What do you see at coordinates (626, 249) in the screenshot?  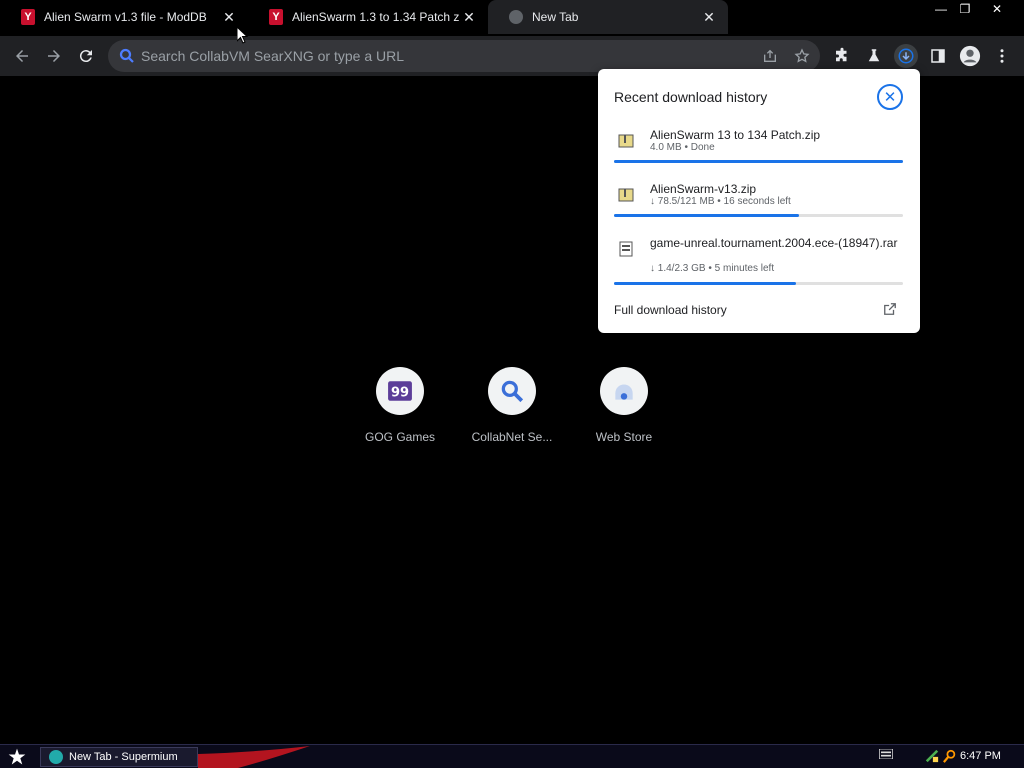 I see `archive-file-icon` at bounding box center [626, 249].